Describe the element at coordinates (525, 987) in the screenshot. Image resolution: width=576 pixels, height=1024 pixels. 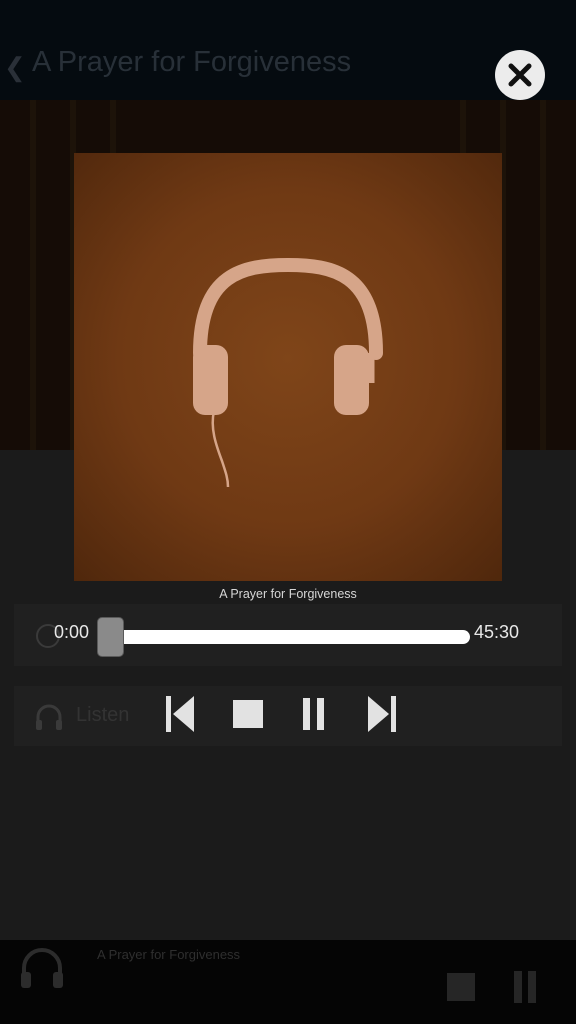
I see `mini-pause-button` at that location.